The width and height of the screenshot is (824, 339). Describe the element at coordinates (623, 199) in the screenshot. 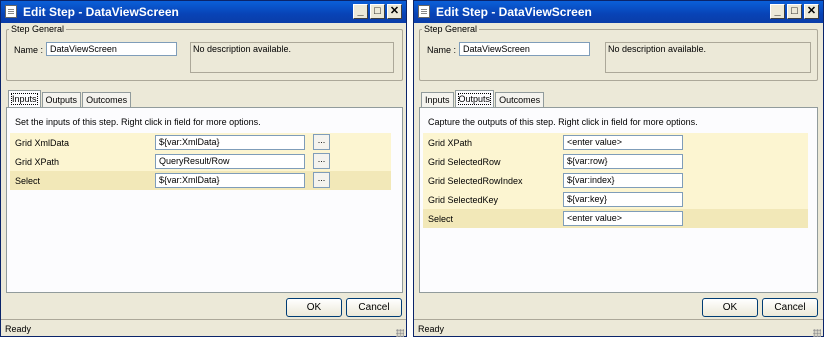

I see `row-value-input: ${var:key}` at that location.